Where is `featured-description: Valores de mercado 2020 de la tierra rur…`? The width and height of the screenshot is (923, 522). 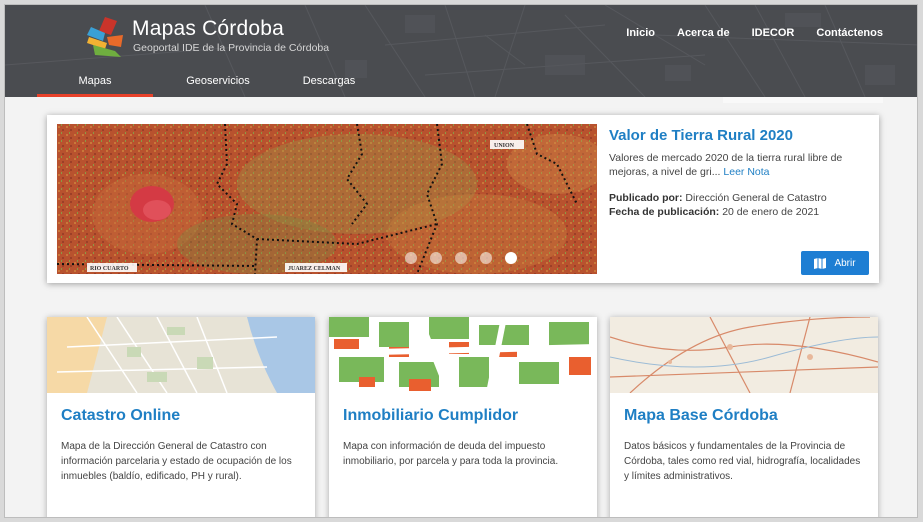 featured-description: Valores de mercado 2020 de la tierra rur… is located at coordinates (734, 165).